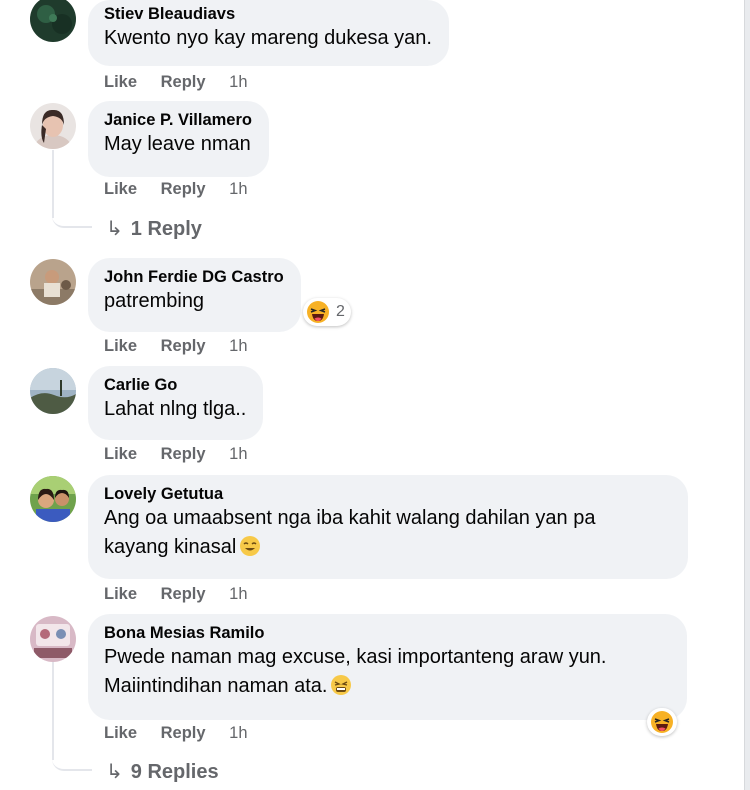 This screenshot has width=750, height=790. What do you see at coordinates (268, 14) in the screenshot?
I see `comment-author: Stiev Bleaudiavs` at bounding box center [268, 14].